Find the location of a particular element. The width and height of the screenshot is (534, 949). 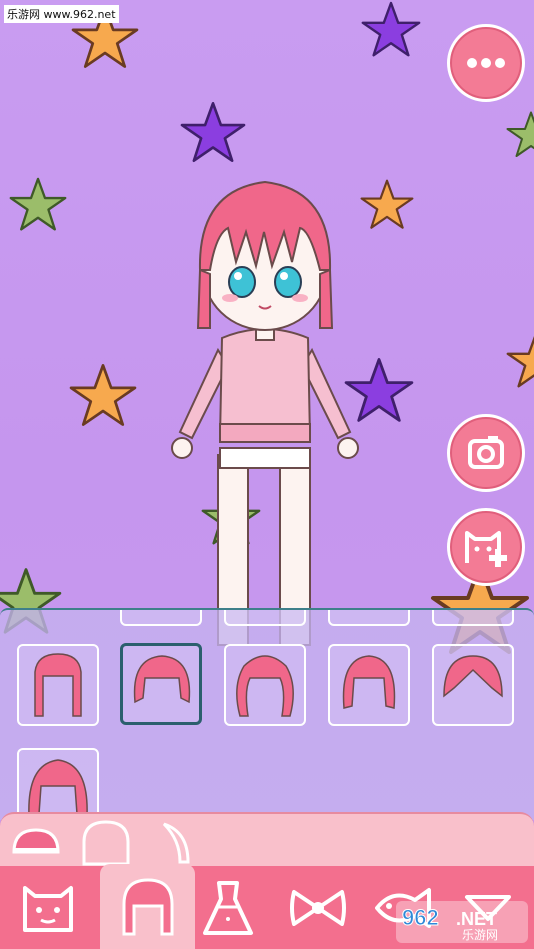

dress-icon is located at coordinates (227, 907).